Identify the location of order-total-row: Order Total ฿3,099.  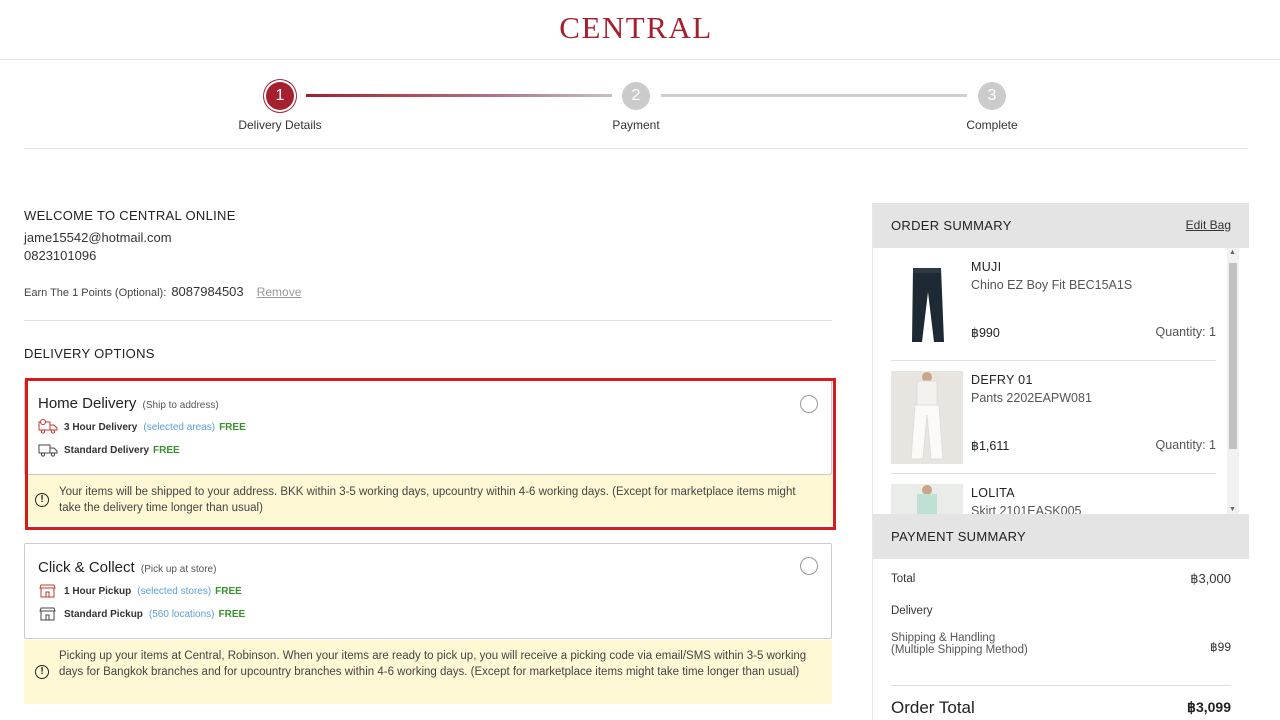
(1061, 708).